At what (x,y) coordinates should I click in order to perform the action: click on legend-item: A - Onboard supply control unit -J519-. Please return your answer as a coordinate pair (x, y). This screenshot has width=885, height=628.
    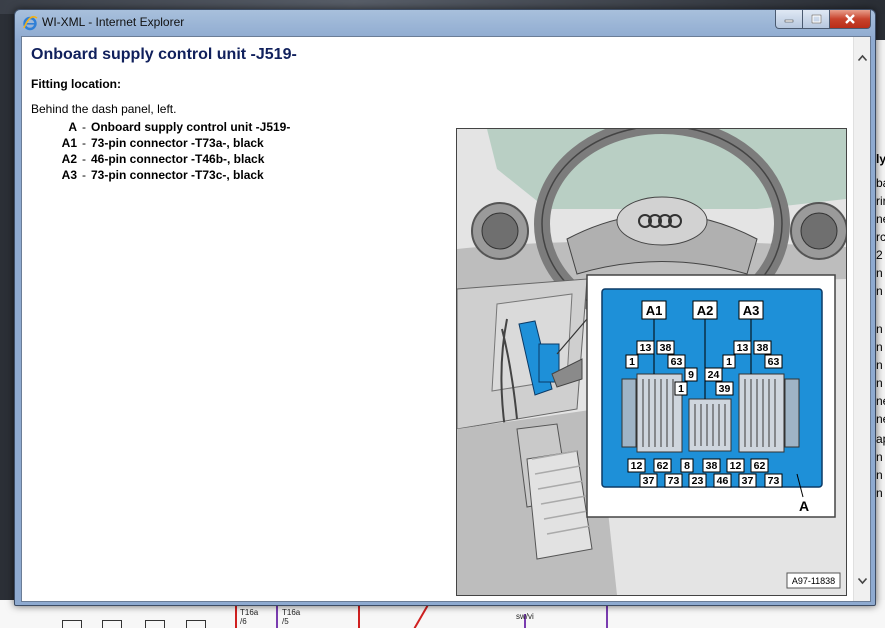
    Looking at the image, I should click on (160, 127).